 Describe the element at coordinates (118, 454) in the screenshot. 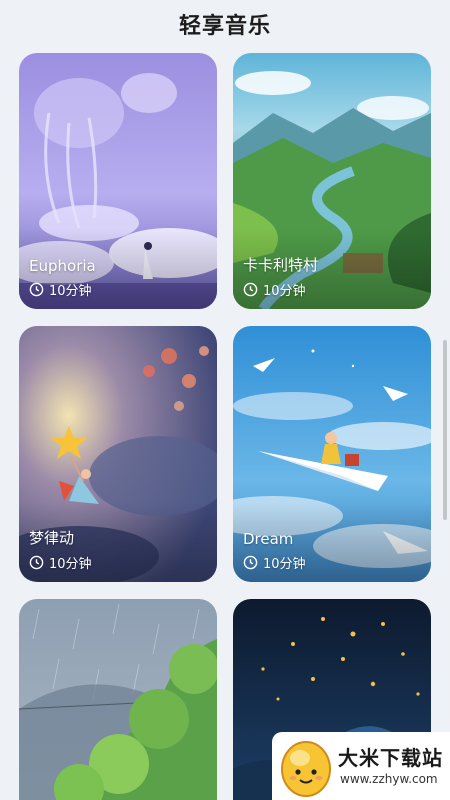

I see `music-card-dream-rhythm: 梦律动 10分钟` at that location.